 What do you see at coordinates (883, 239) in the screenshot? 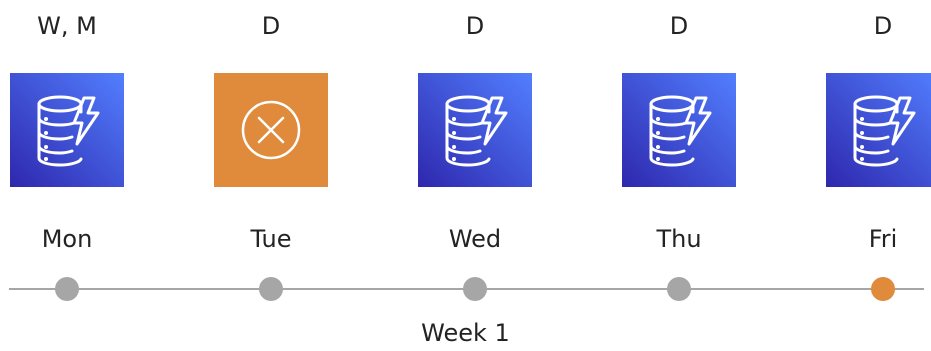
I see `day-label: Fri` at bounding box center [883, 239].